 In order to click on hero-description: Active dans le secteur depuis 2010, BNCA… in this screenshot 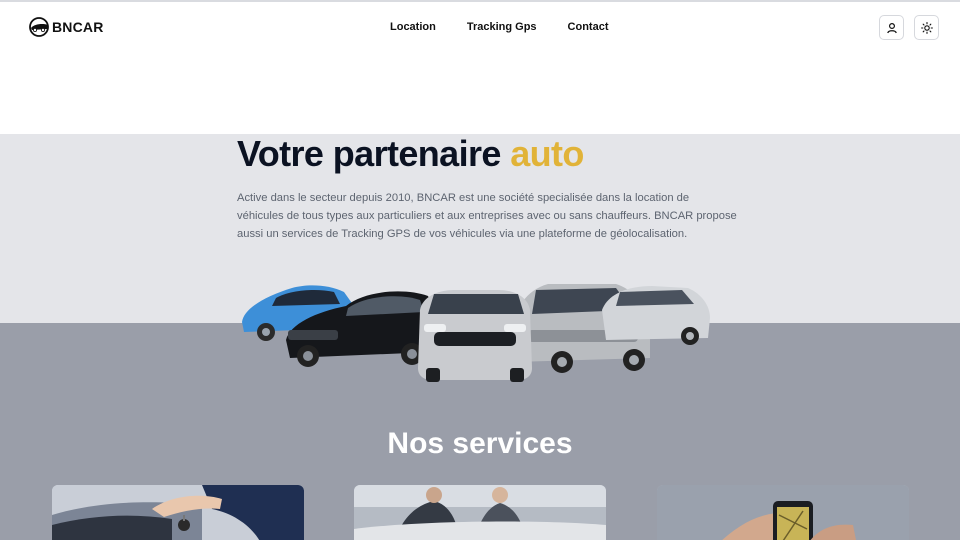, I will do `click(487, 216)`.